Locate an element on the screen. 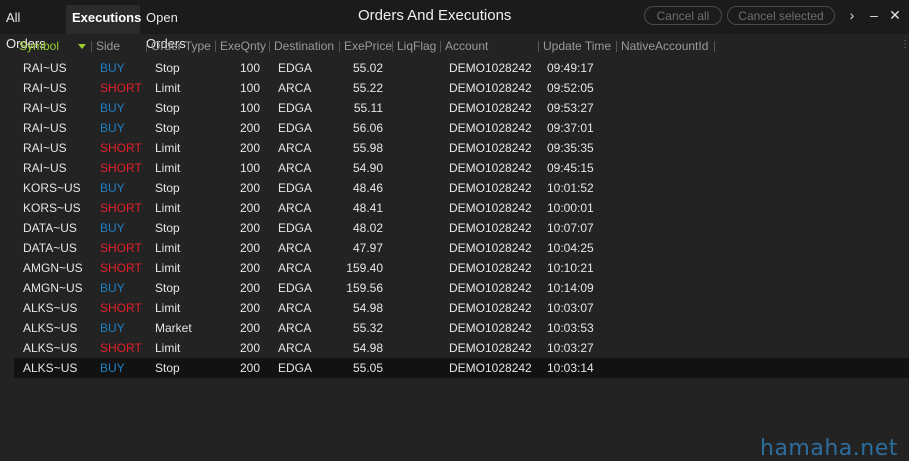  column-header-account: Account is located at coordinates (466, 46).